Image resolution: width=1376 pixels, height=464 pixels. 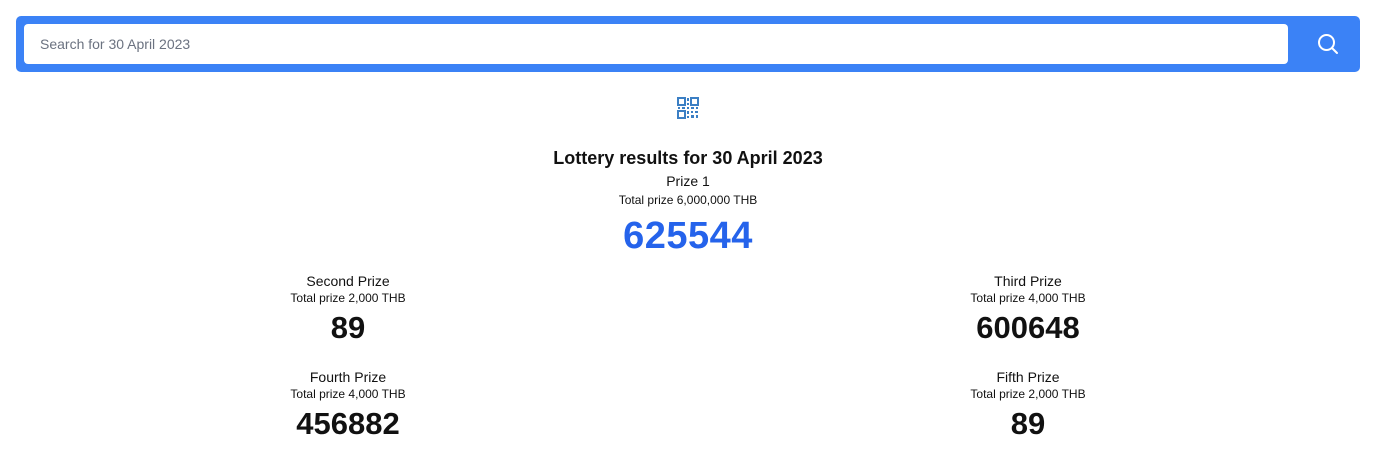 What do you see at coordinates (688, 108) in the screenshot?
I see `qr-code-icon` at bounding box center [688, 108].